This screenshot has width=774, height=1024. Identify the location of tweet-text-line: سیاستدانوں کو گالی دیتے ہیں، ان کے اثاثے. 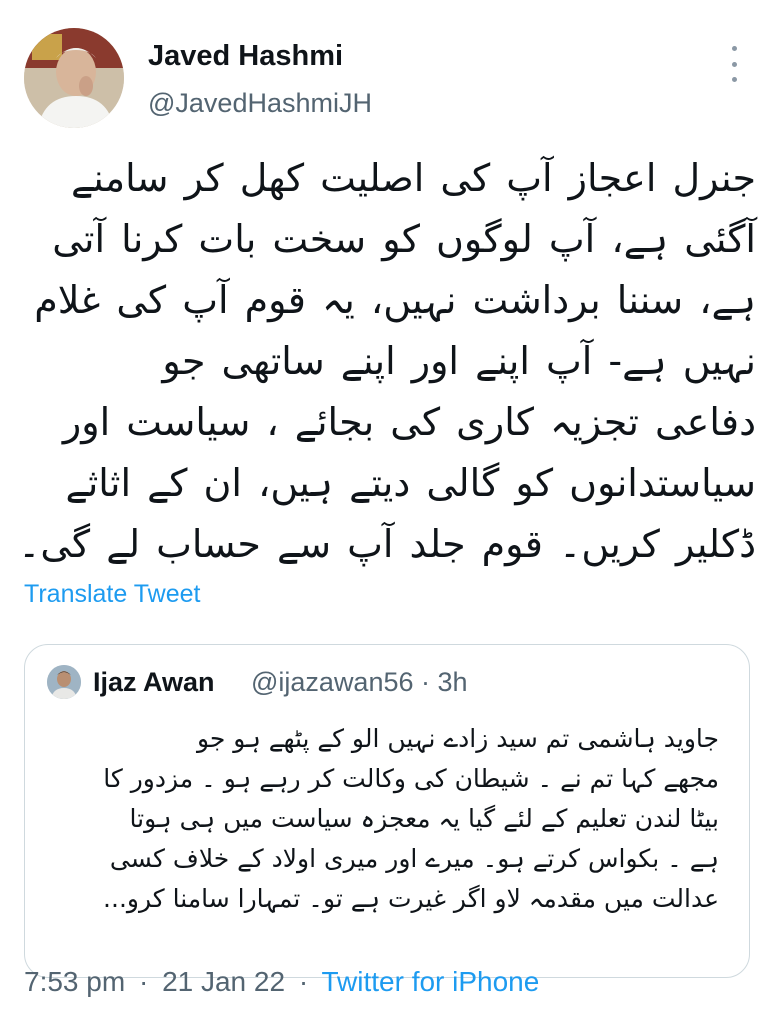
(410, 483).